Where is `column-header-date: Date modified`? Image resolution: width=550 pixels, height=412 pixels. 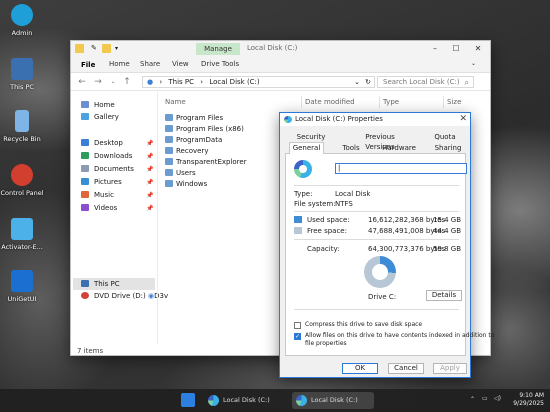 column-header-date: Date modified is located at coordinates (330, 102).